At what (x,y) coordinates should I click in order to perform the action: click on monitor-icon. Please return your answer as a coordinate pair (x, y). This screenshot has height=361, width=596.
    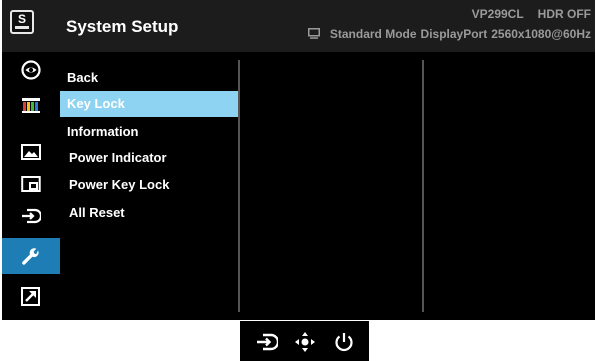
    Looking at the image, I should click on (313, 33).